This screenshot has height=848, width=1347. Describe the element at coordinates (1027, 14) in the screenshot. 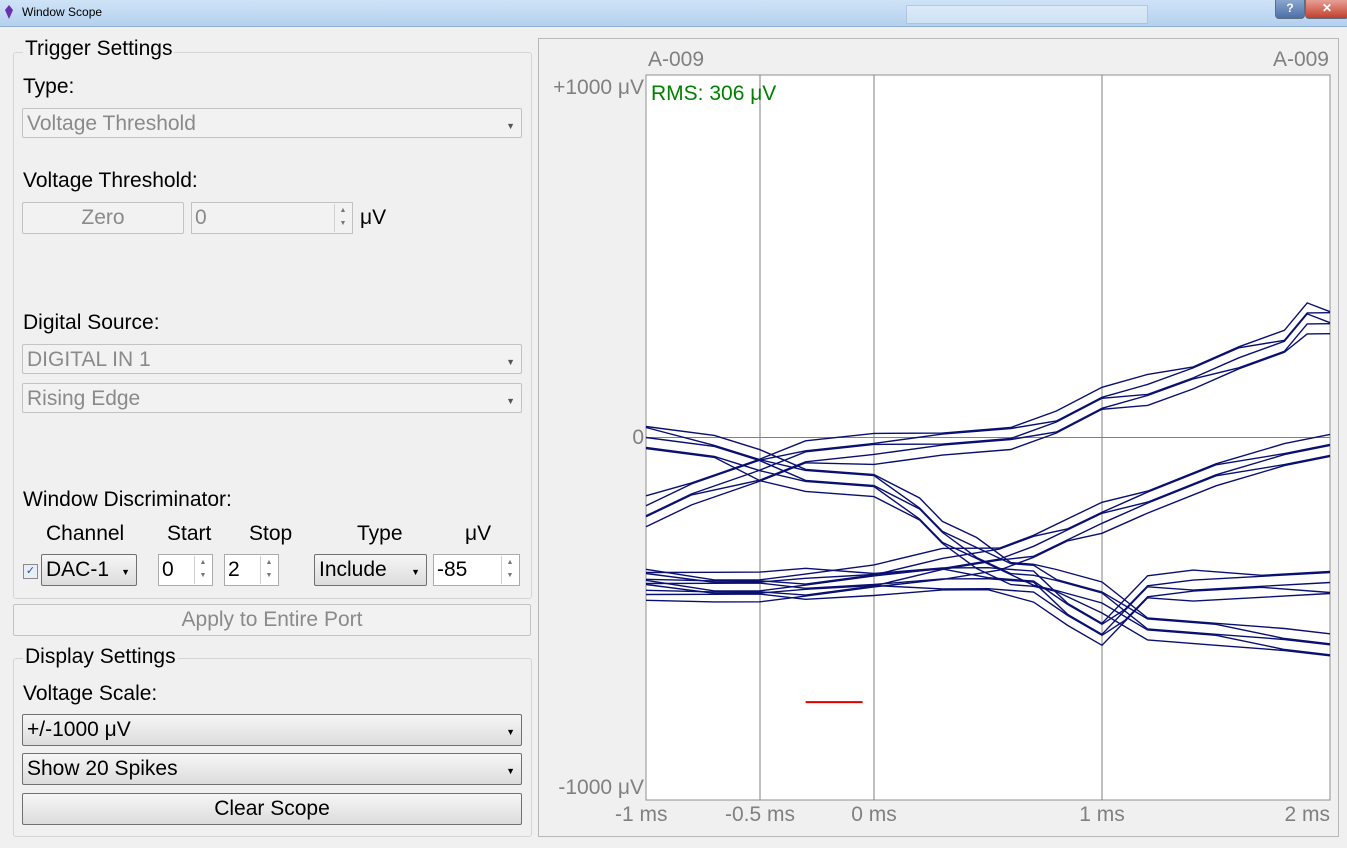

I see `background-window-ghost` at that location.